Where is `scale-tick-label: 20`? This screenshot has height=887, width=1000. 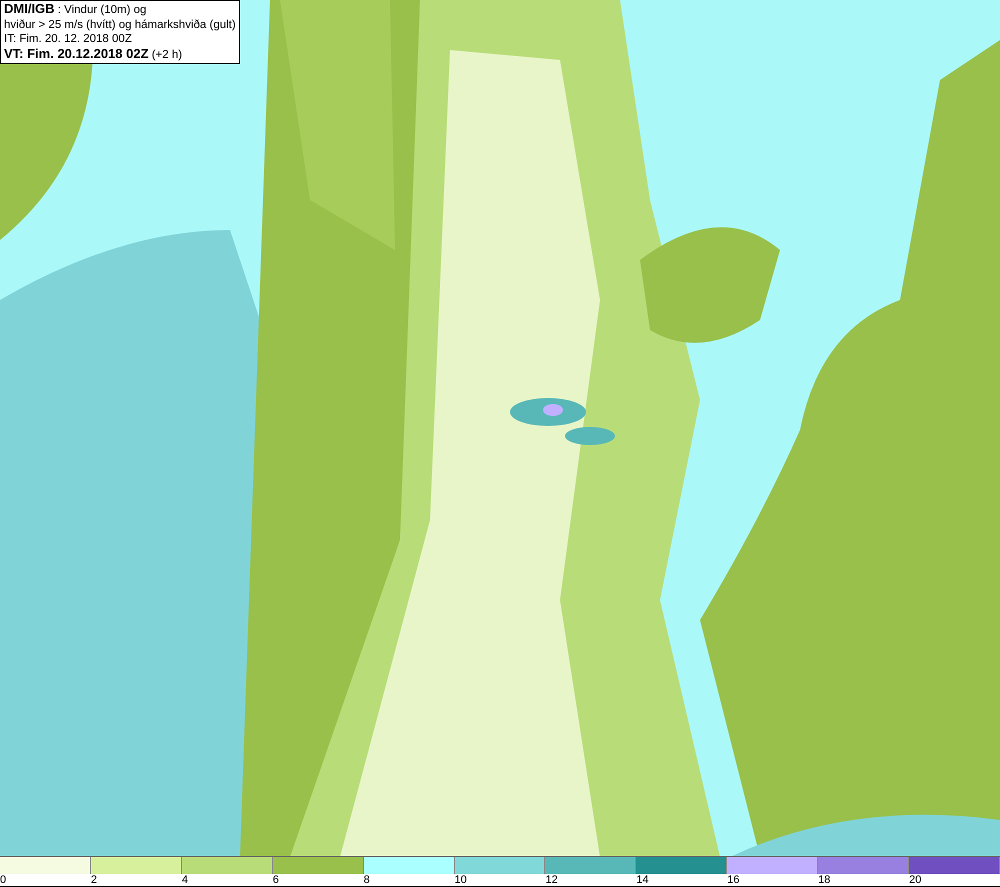 scale-tick-label: 20 is located at coordinates (915, 880).